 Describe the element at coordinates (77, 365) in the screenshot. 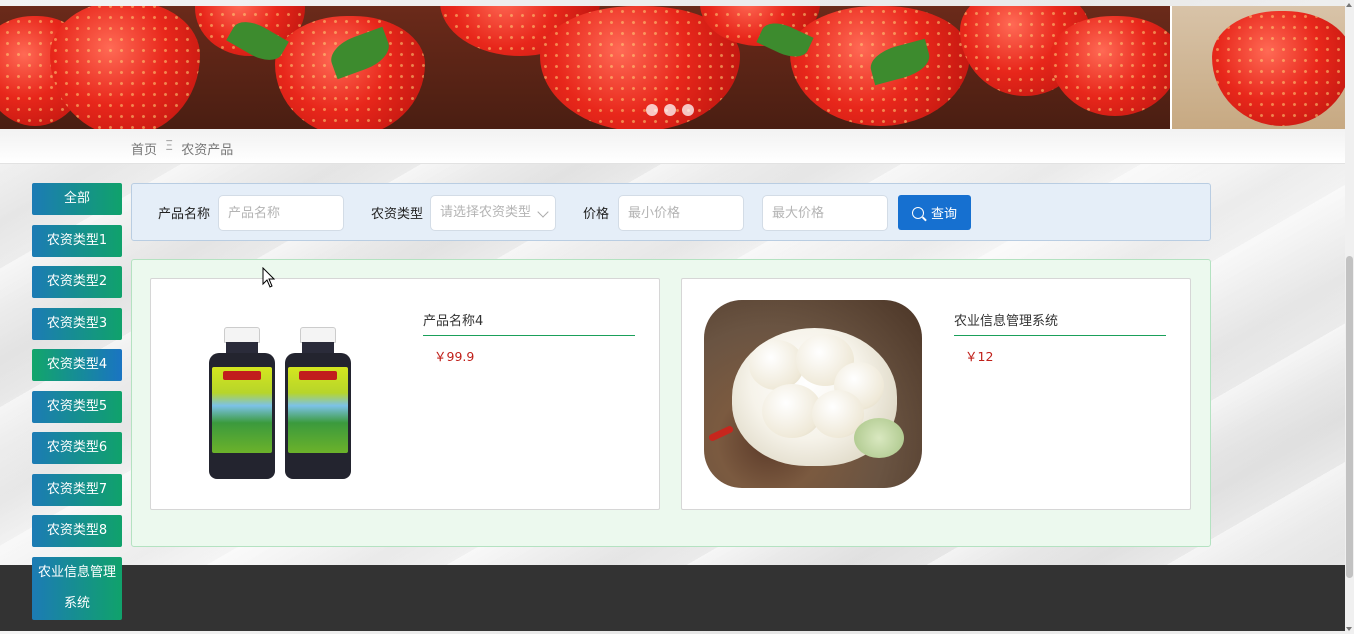

I see `sidebar-item-type4: 农资类型4` at that location.